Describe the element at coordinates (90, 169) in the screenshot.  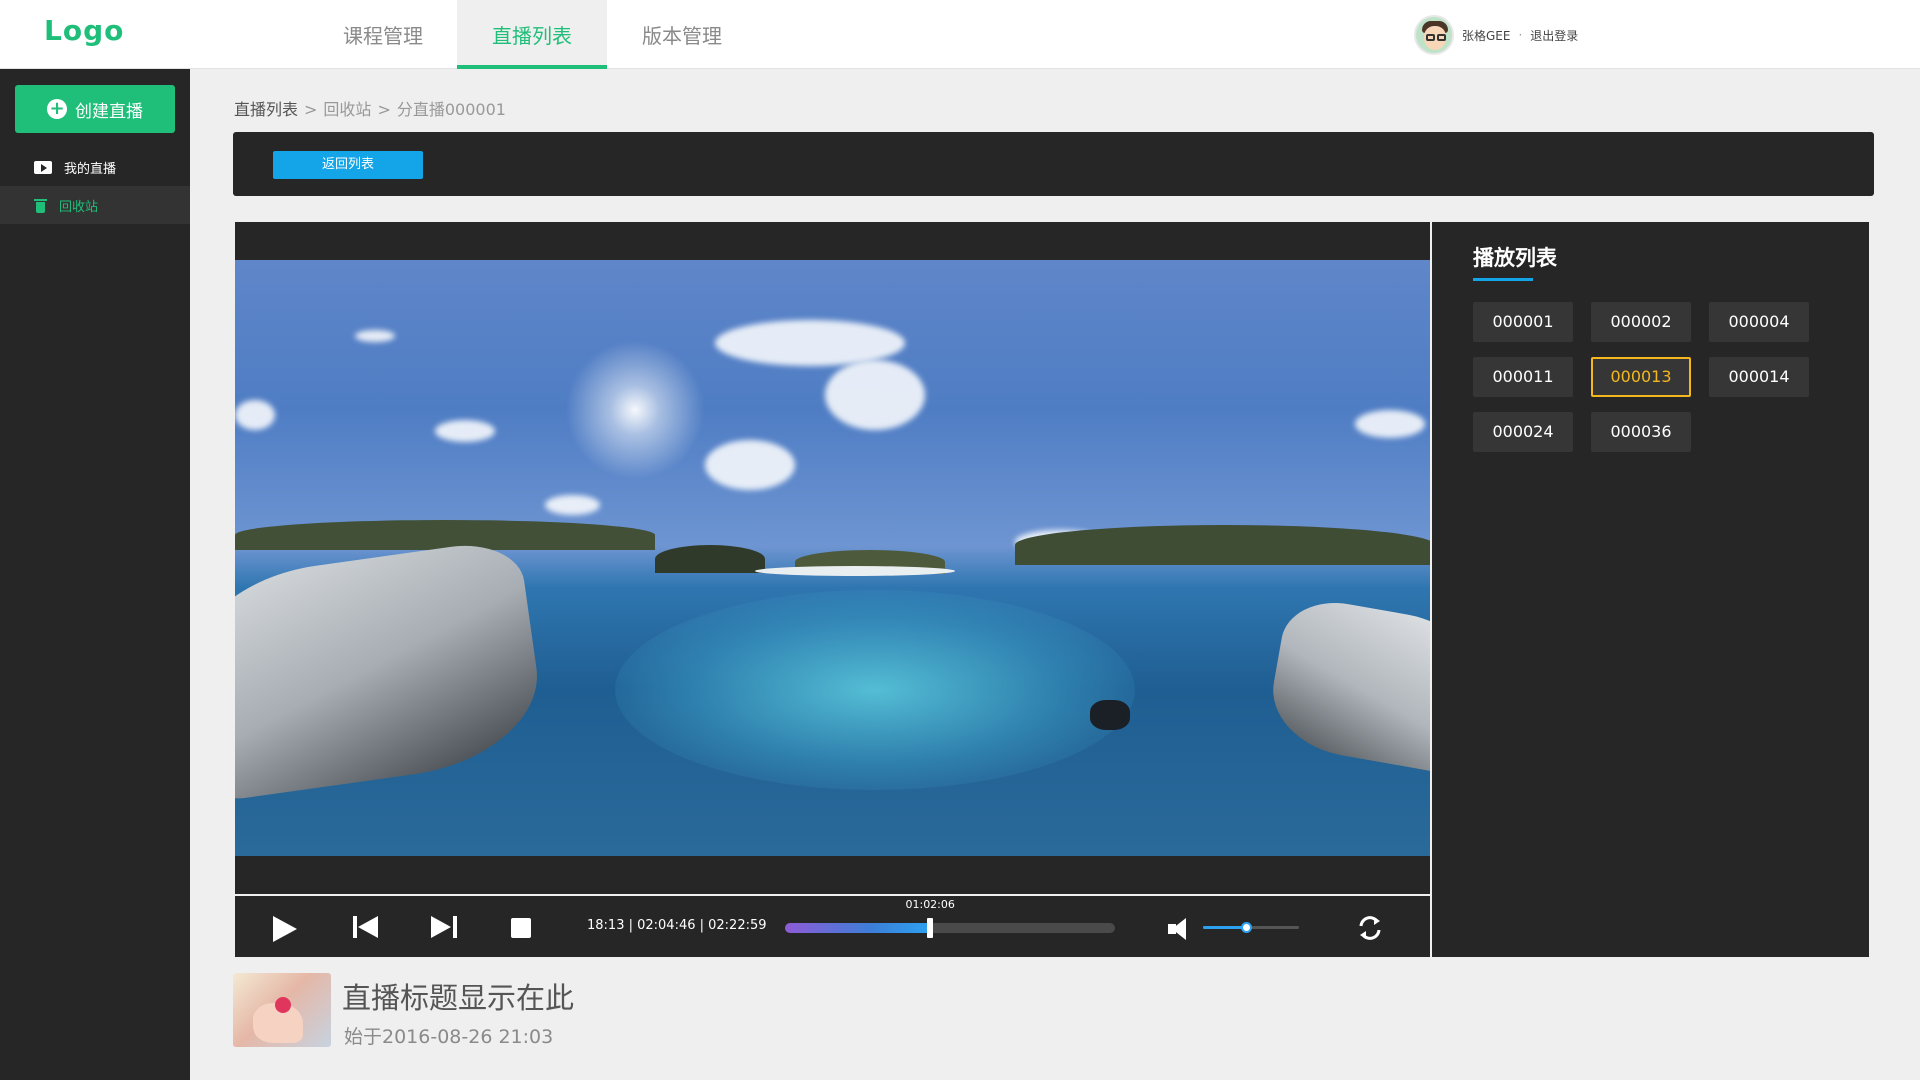
I see `sidebar-item-label: 我的直播` at that location.